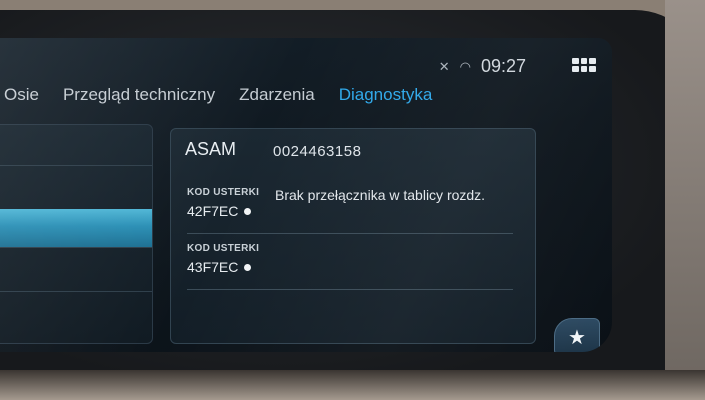  I want to click on tab-osie: Osie, so click(25, 95).